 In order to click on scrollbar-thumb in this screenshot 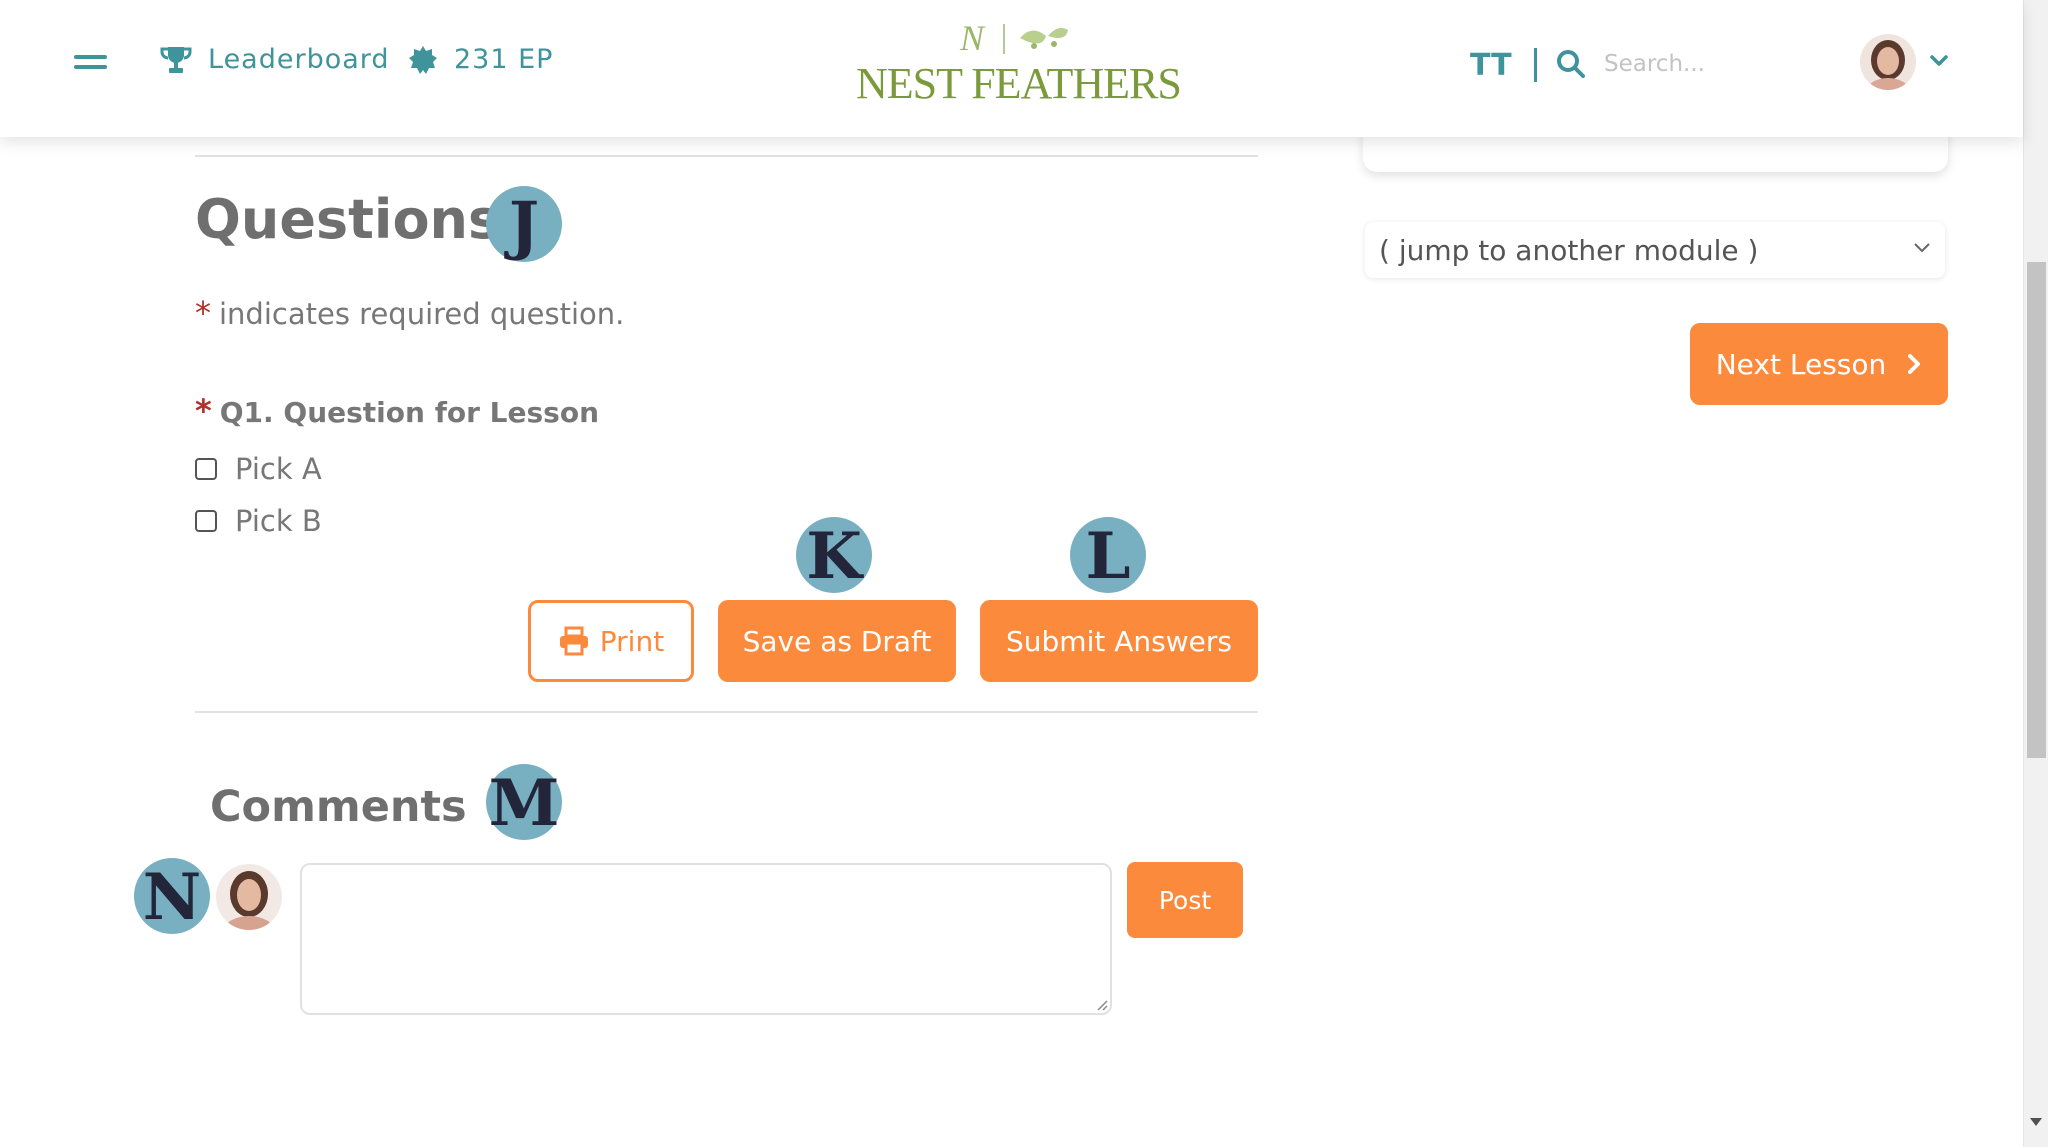, I will do `click(2036, 510)`.